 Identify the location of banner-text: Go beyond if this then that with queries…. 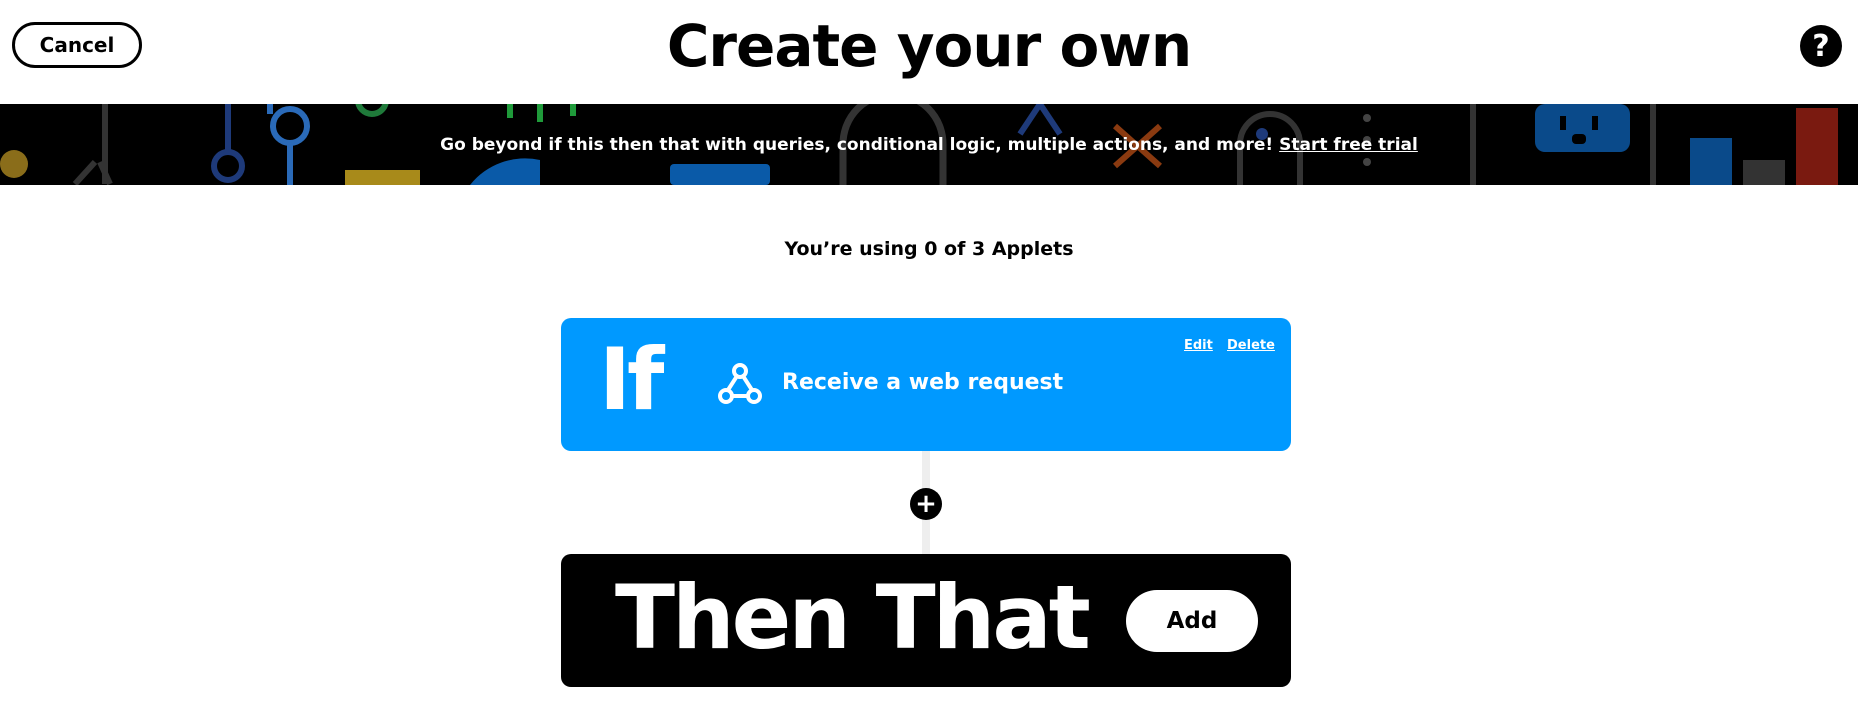
(857, 144).